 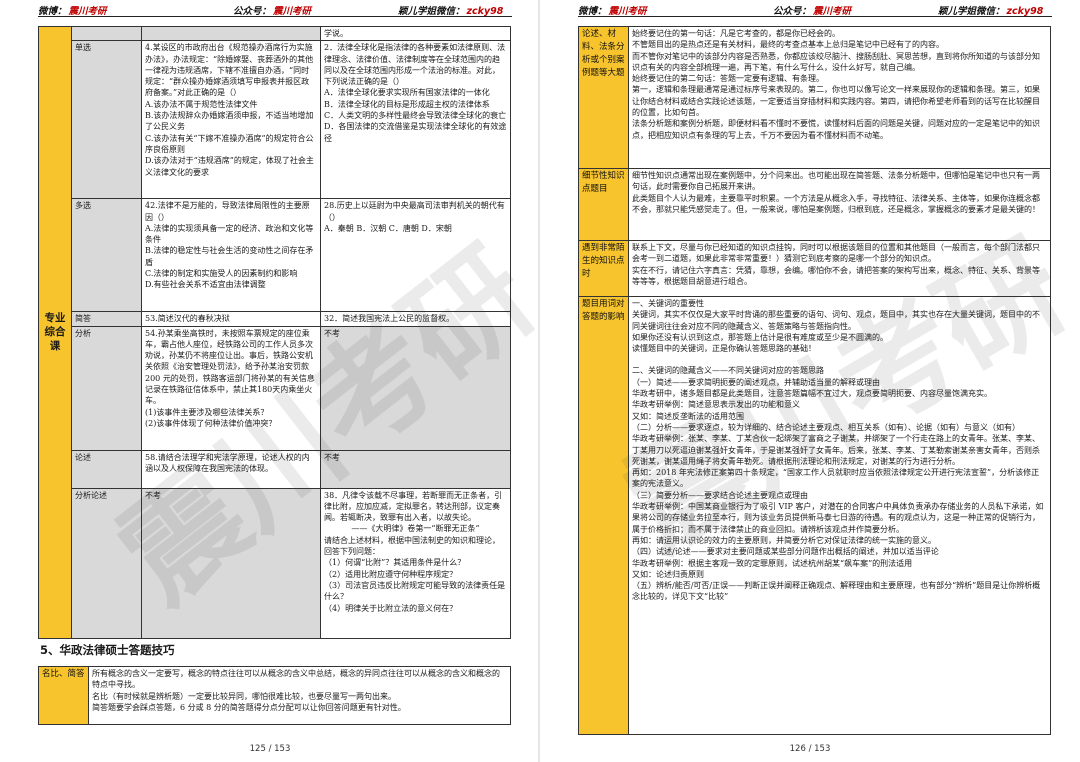 I want to click on row-col1: 不考, so click(x=231, y=563).